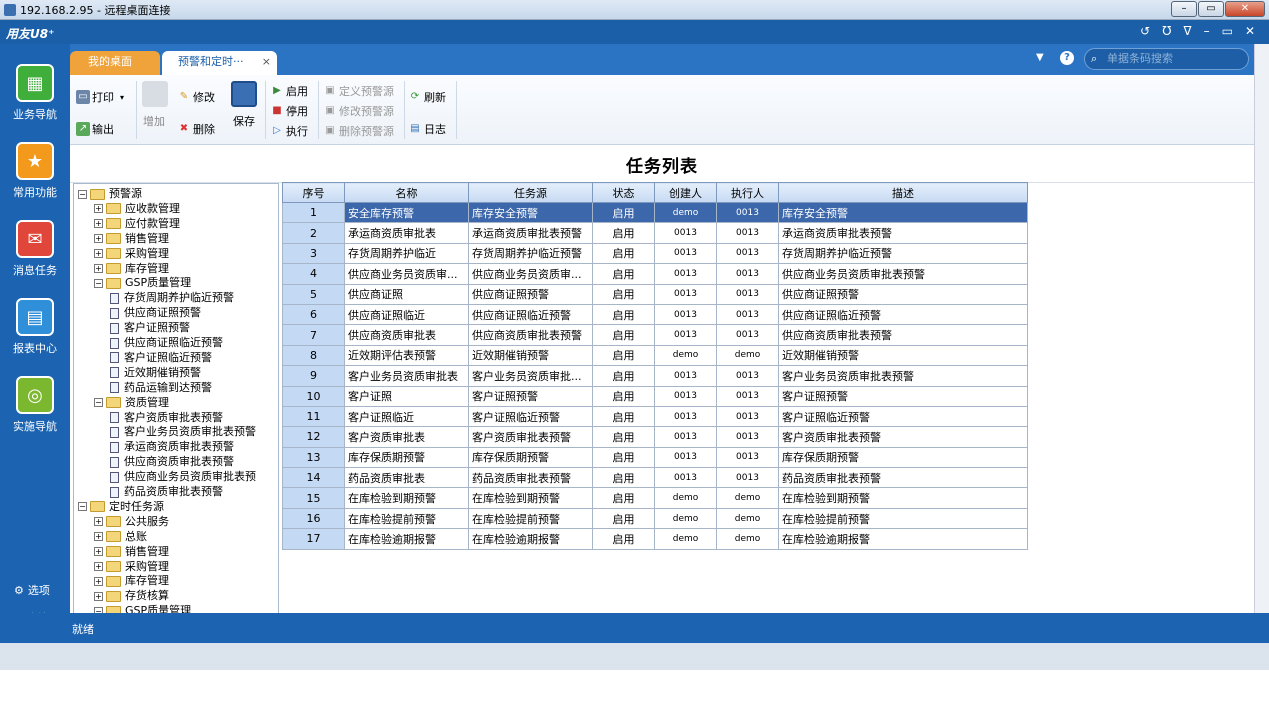 This screenshot has width=1269, height=713. What do you see at coordinates (655, 294) in the screenshot?
I see `table-row: 5 供应商证照 供应商证照预警 启用 0013 0013 供应商证照预警` at bounding box center [655, 294].